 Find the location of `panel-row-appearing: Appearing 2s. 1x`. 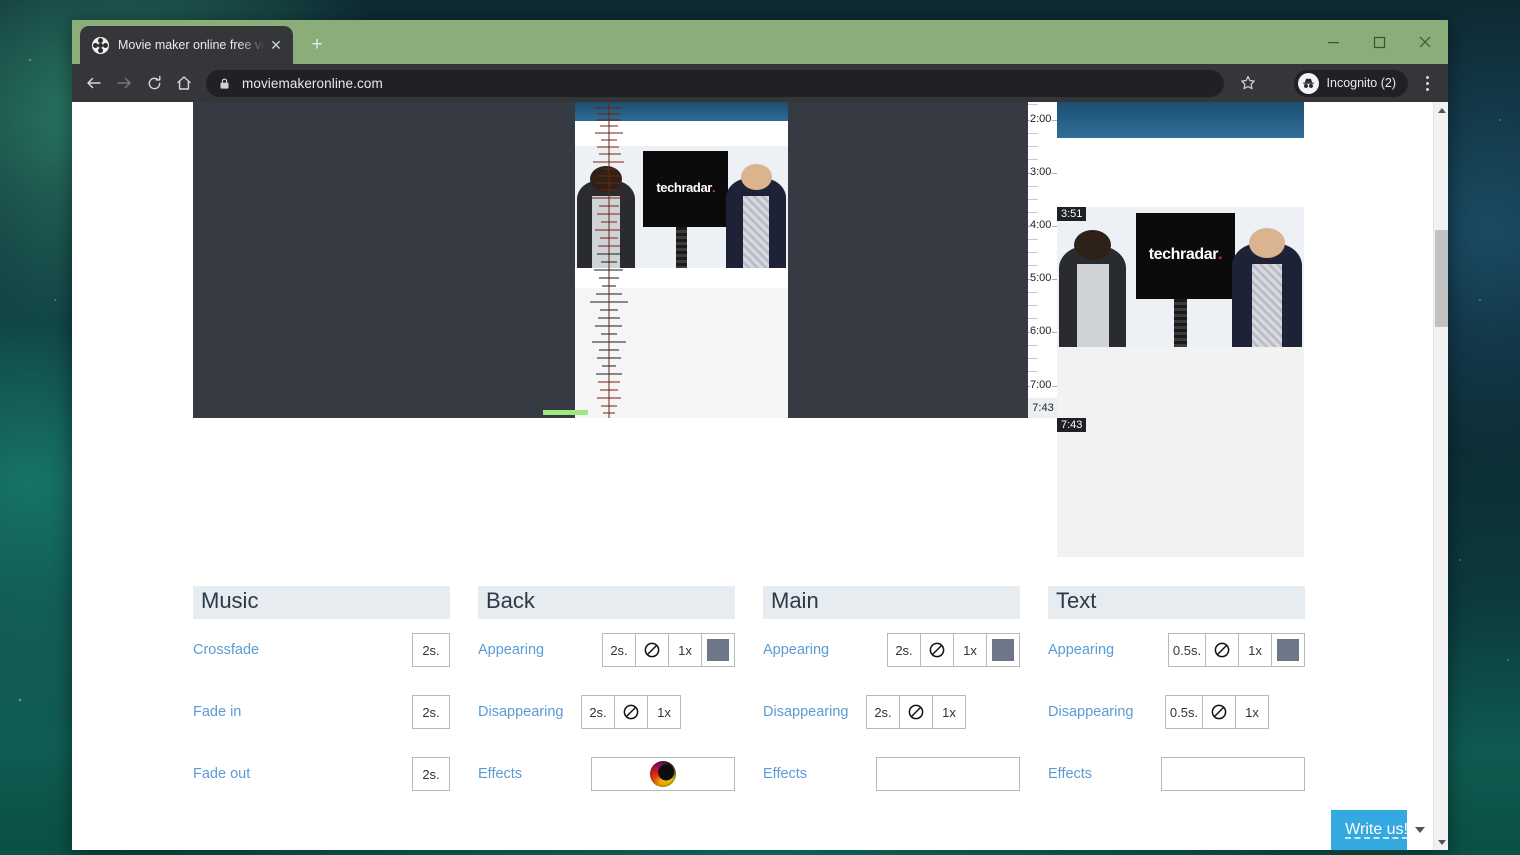

panel-row-appearing: Appearing 2s. 1x is located at coordinates (606, 650).